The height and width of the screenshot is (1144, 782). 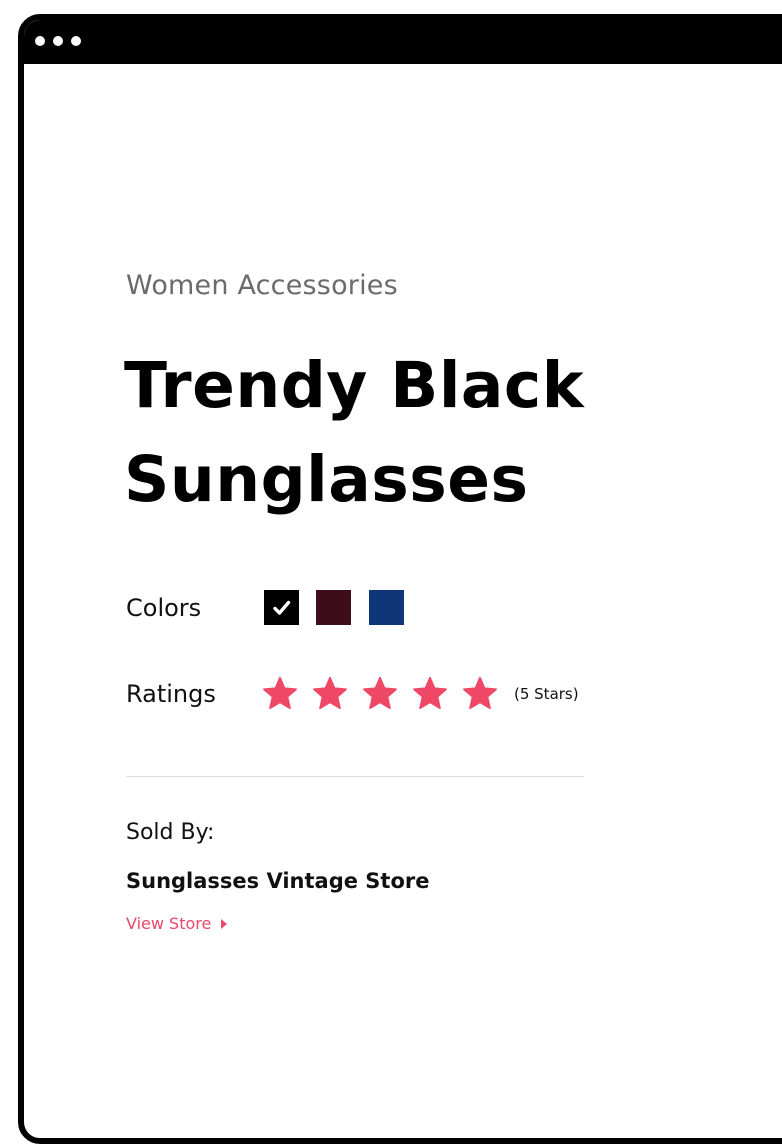 I want to click on window-titlebar, so click(x=403, y=42).